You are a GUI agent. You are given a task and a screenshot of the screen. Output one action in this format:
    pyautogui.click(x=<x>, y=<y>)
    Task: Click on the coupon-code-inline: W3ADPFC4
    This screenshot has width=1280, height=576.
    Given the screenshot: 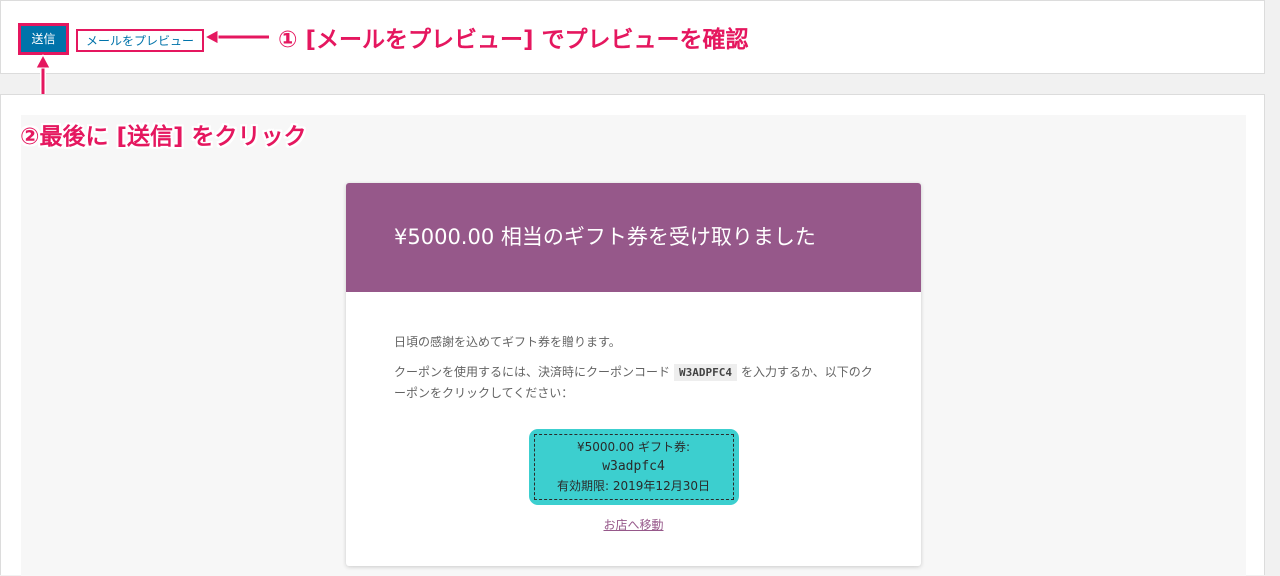 What is the action you would take?
    pyautogui.click(x=705, y=372)
    